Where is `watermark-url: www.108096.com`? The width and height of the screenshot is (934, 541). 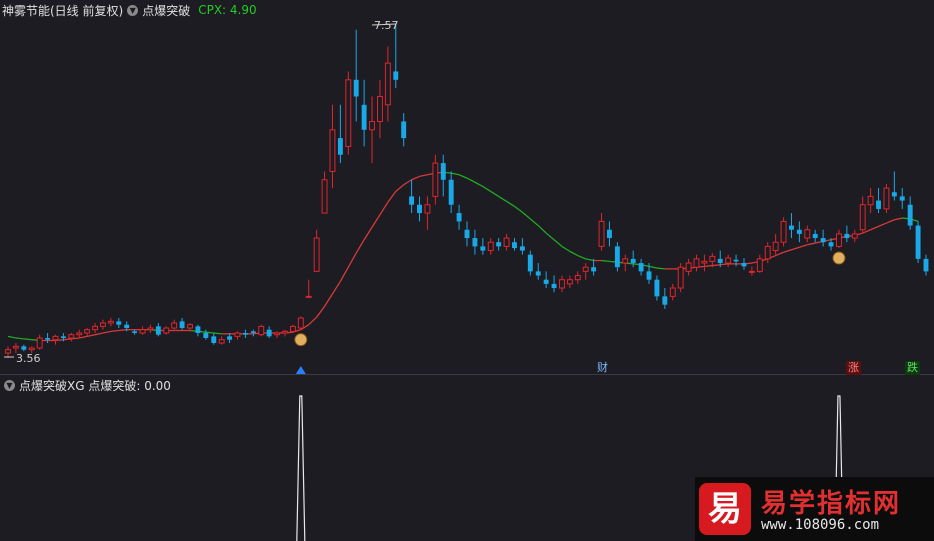
watermark-url: www.108096.com is located at coordinates (820, 525).